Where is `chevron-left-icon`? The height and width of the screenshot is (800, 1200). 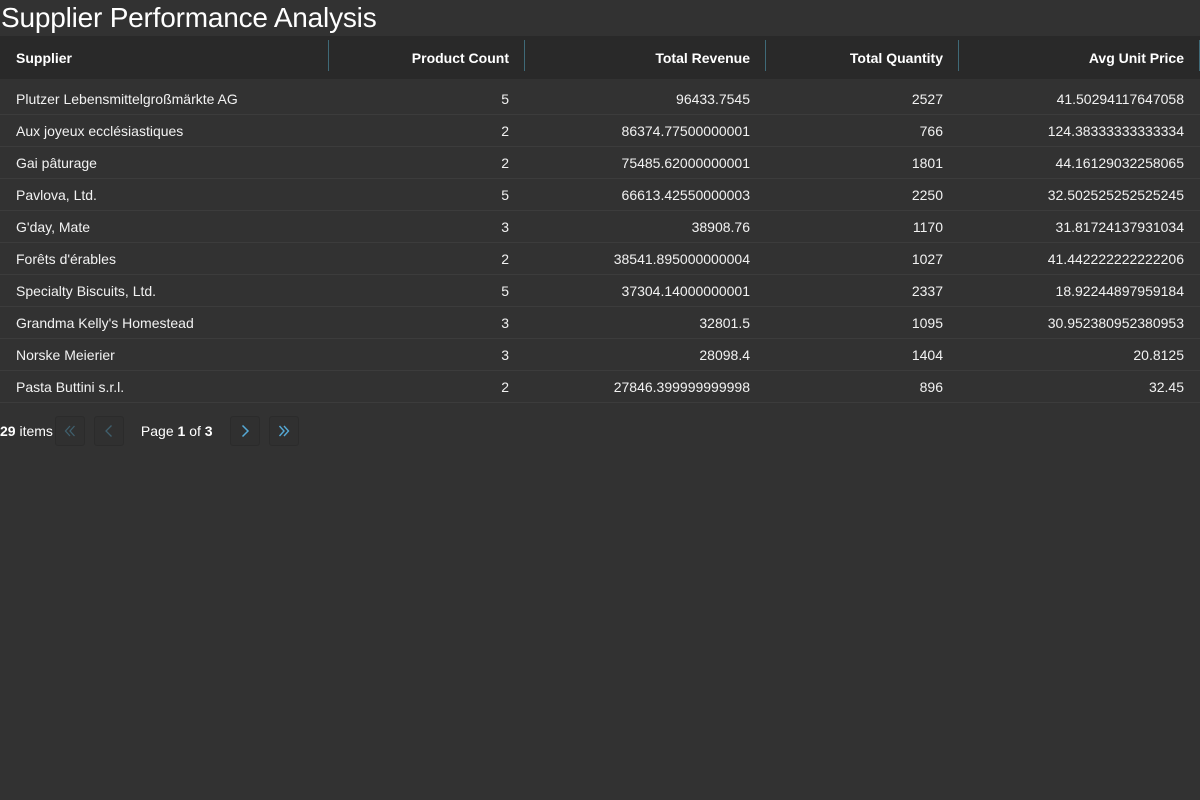 chevron-left-icon is located at coordinates (108, 431).